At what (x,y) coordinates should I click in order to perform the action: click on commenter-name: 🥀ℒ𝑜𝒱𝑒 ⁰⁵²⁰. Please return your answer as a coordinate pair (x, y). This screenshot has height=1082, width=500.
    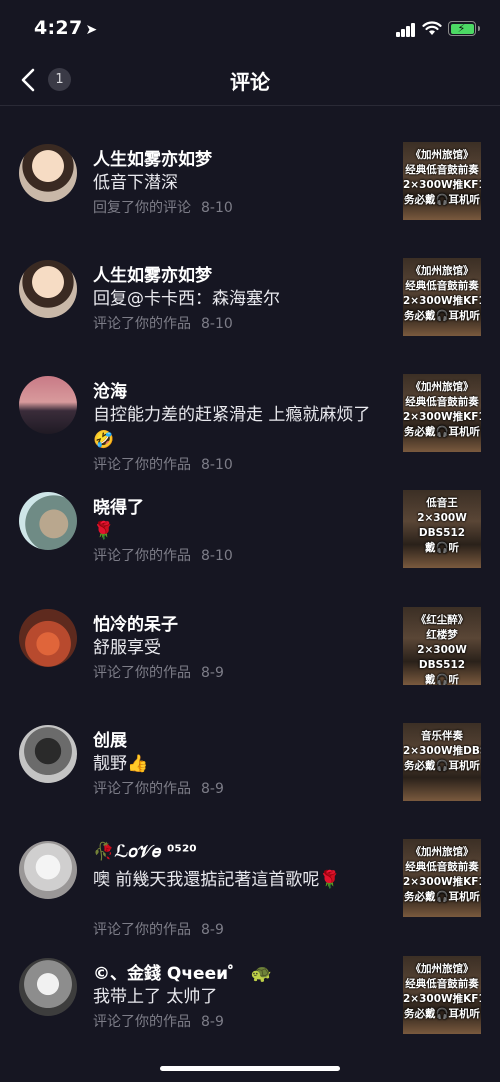
    Looking at the image, I should click on (145, 852).